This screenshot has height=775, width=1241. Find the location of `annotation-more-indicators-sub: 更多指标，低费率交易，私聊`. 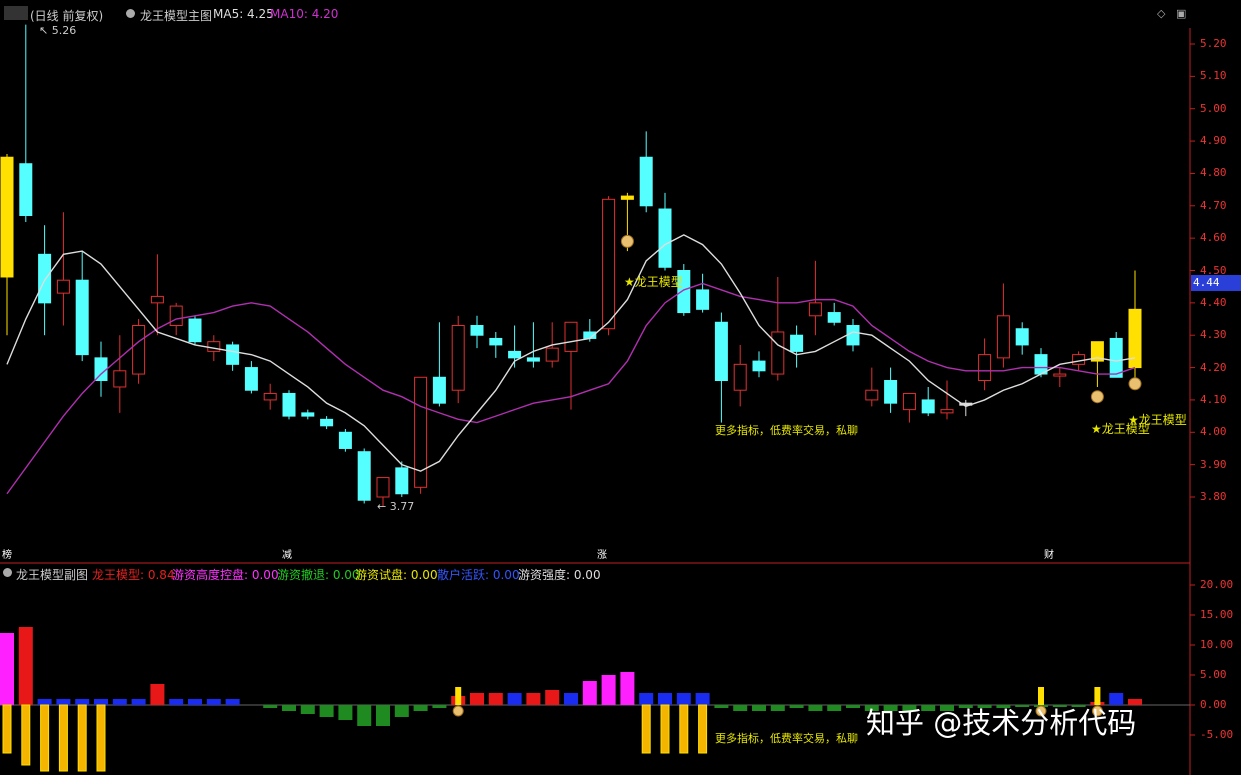

annotation-more-indicators-sub: 更多指标，低费率交易，私聊 is located at coordinates (786, 738).